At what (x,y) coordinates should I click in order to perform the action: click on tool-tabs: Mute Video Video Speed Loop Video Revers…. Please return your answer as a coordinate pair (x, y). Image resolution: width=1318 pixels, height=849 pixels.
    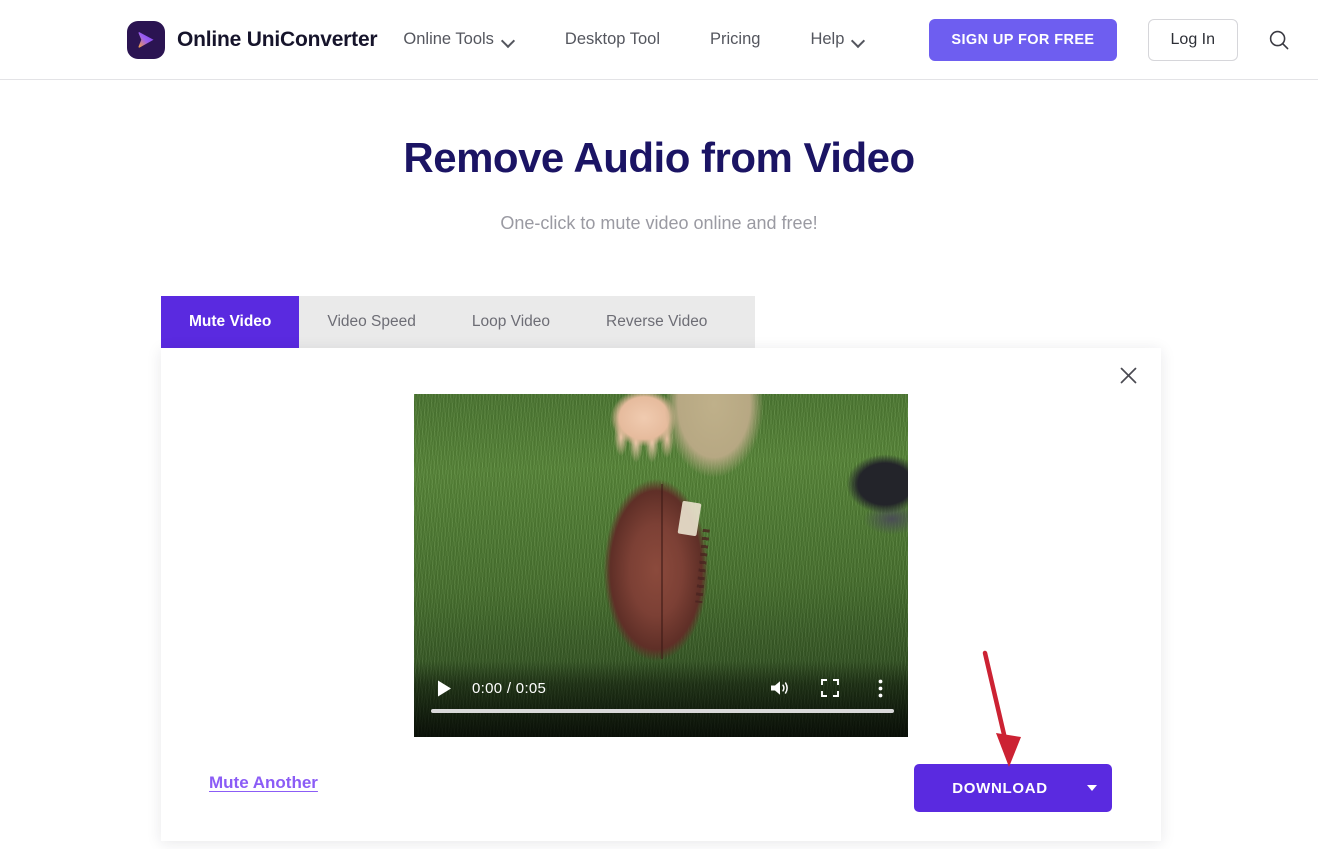
    Looking at the image, I should click on (458, 322).